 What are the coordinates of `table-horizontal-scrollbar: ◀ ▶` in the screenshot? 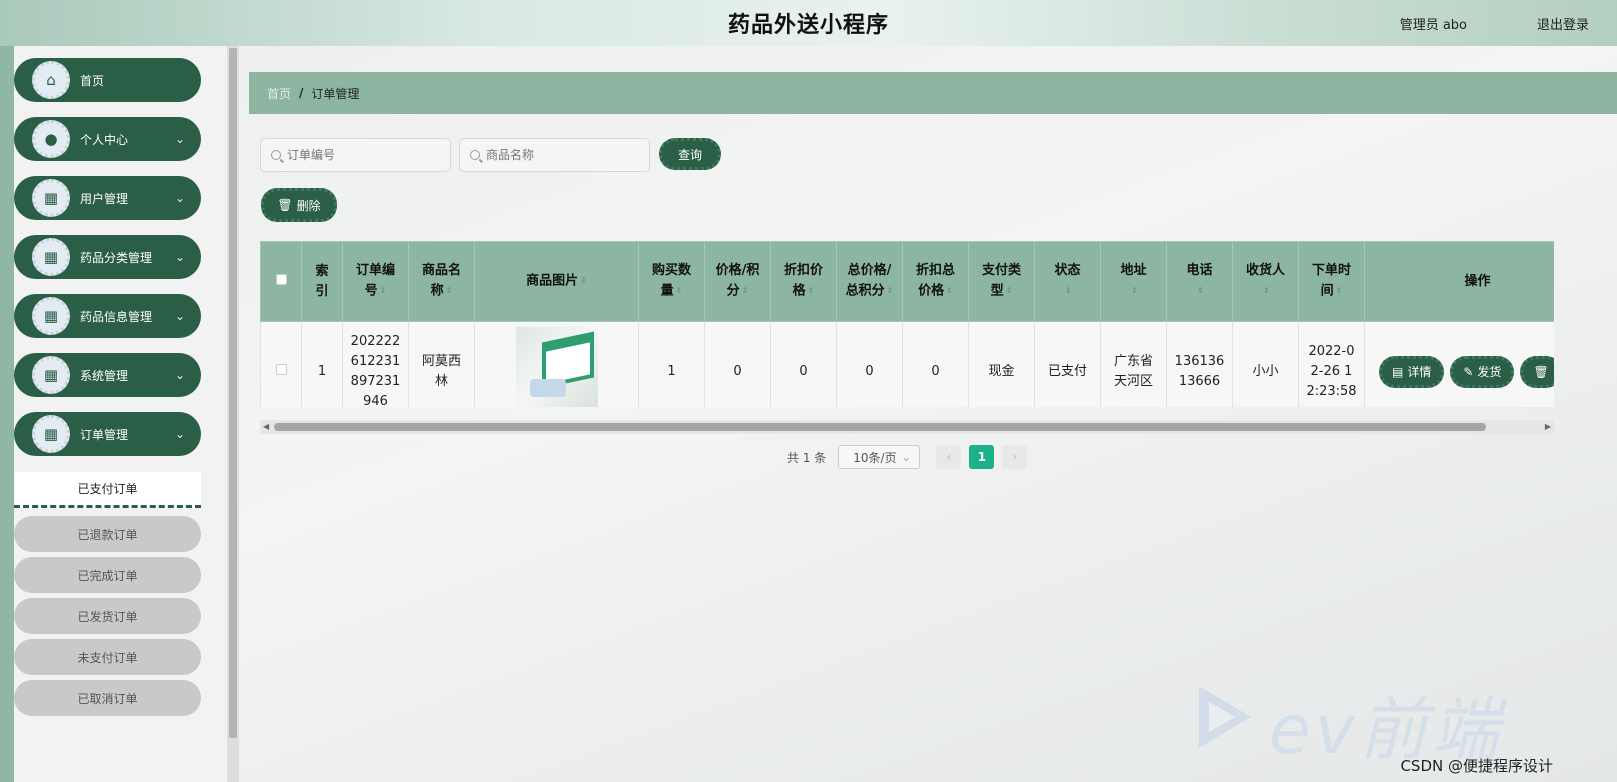 It's located at (907, 427).